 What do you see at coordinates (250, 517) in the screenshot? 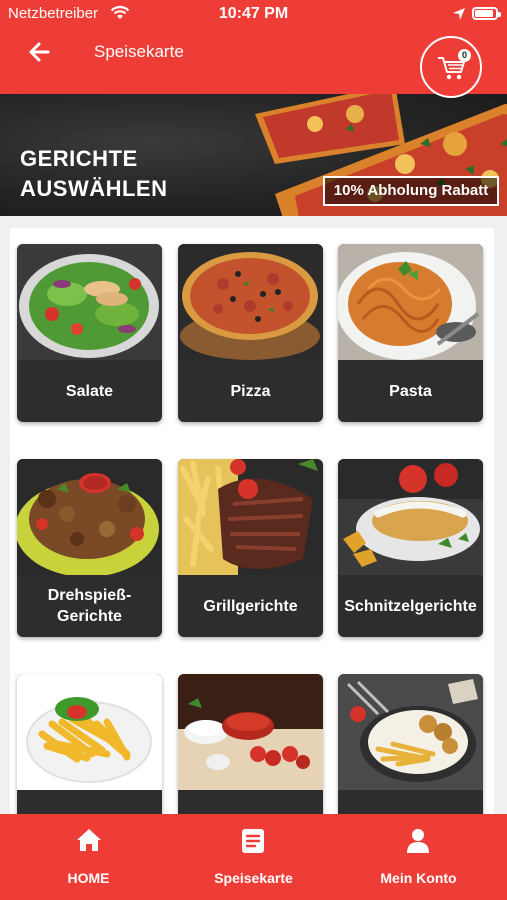
I see `steak-image` at bounding box center [250, 517].